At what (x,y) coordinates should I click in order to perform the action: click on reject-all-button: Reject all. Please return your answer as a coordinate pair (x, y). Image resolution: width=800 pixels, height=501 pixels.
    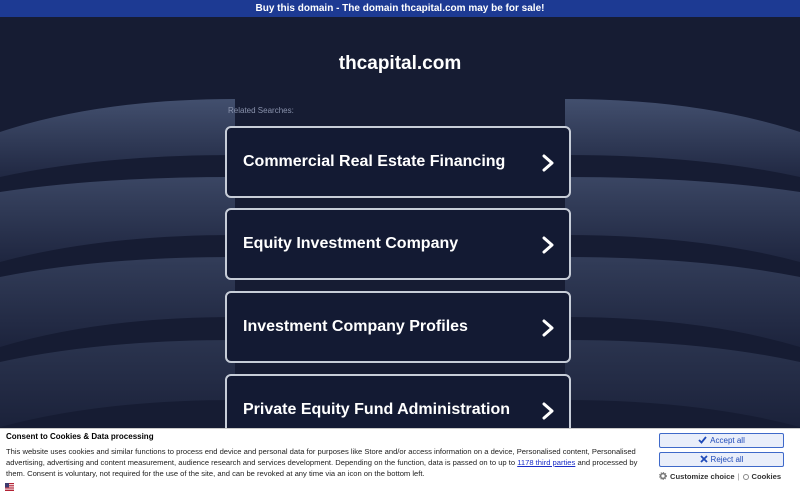
    Looking at the image, I should click on (721, 459).